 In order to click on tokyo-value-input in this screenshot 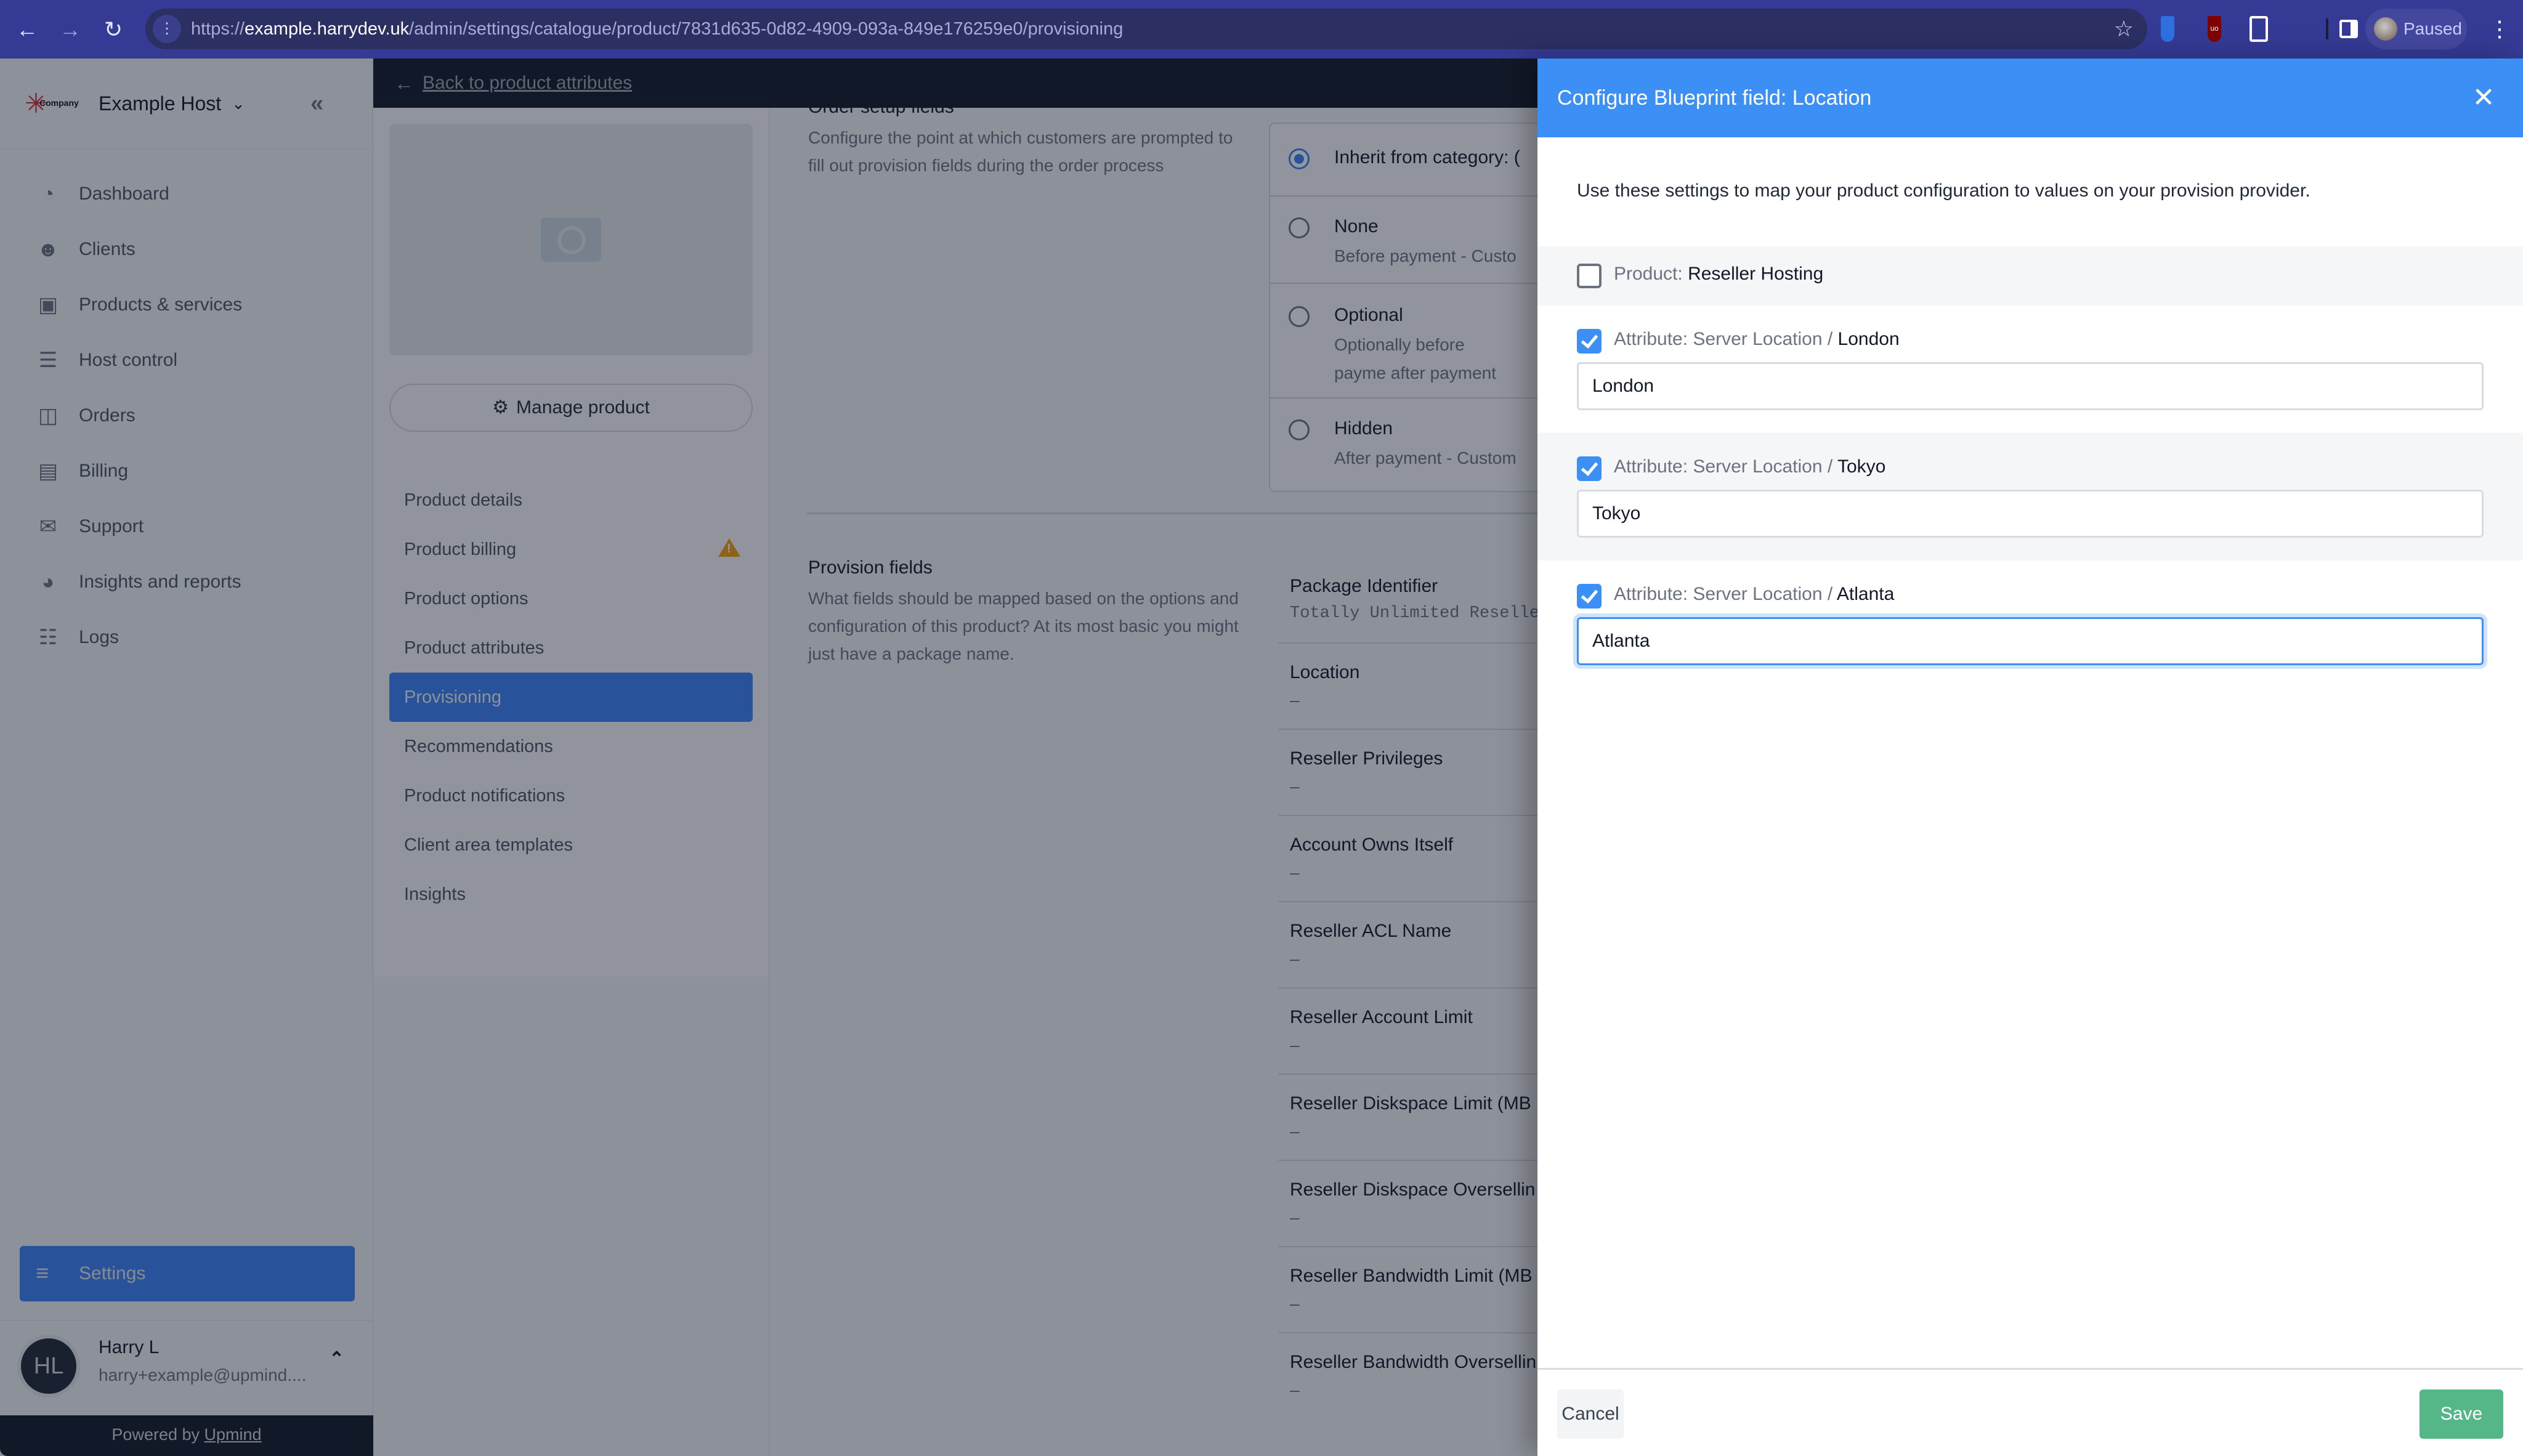, I will do `click(2031, 514)`.